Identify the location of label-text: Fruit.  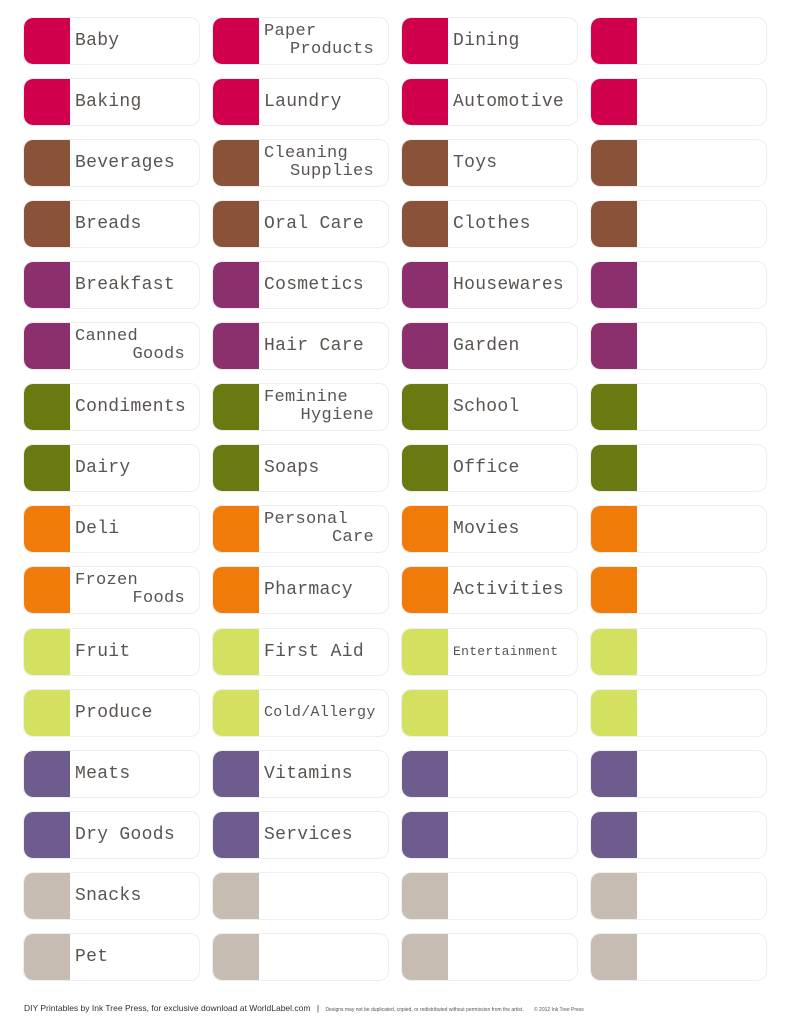
(103, 651).